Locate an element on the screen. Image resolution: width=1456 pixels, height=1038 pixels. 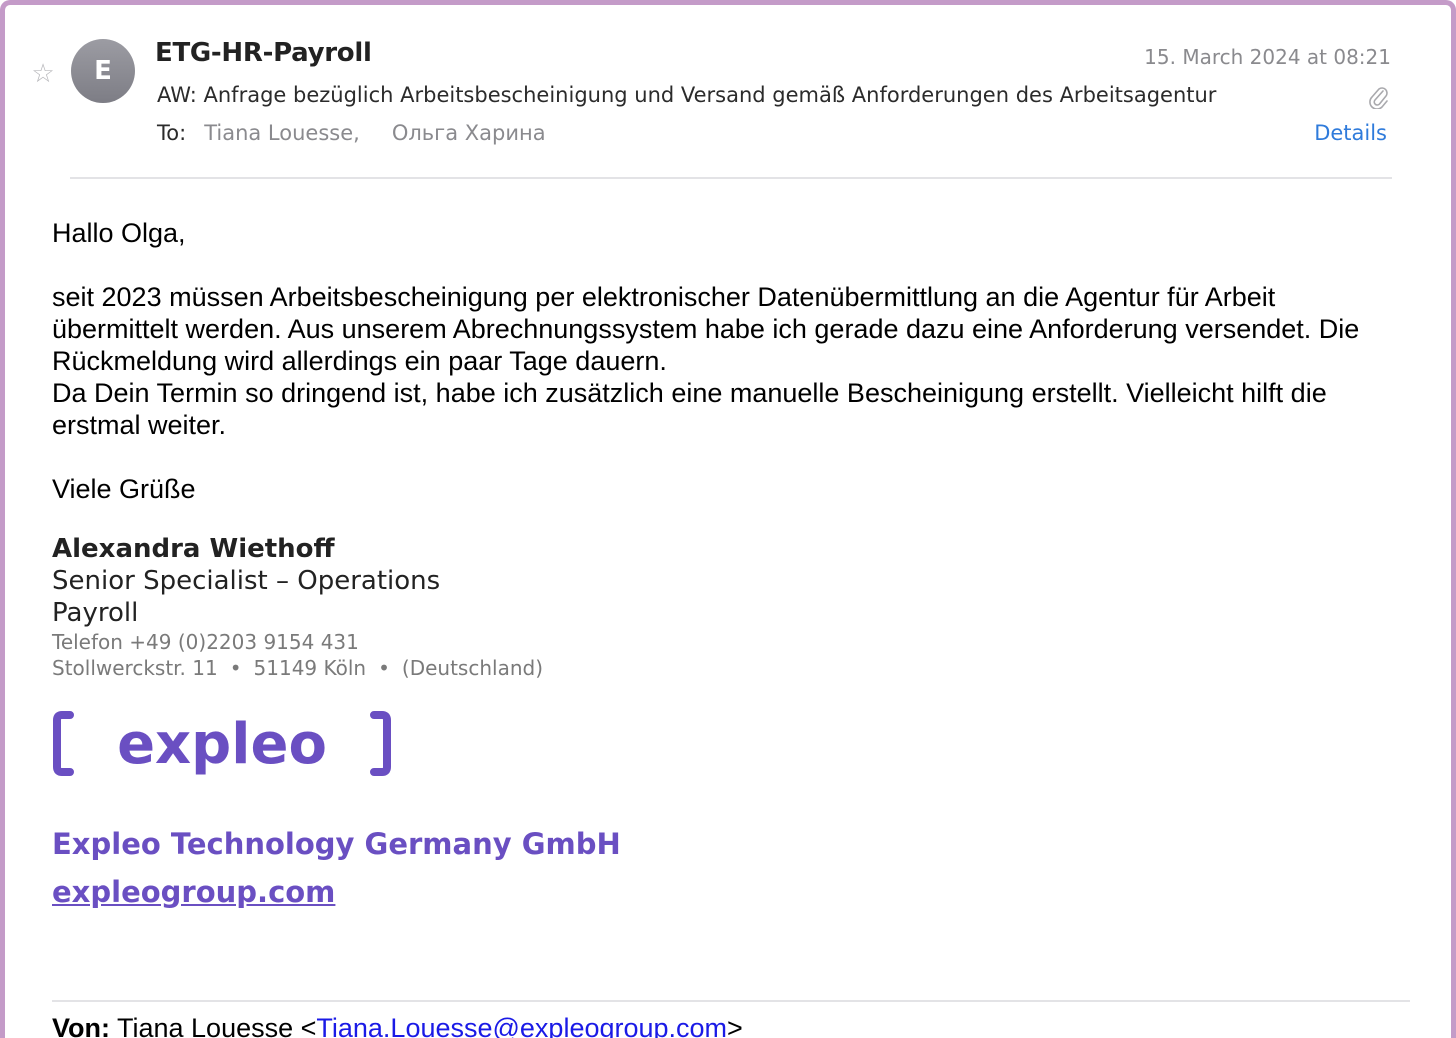
paperclip-icon is located at coordinates (1378, 96).